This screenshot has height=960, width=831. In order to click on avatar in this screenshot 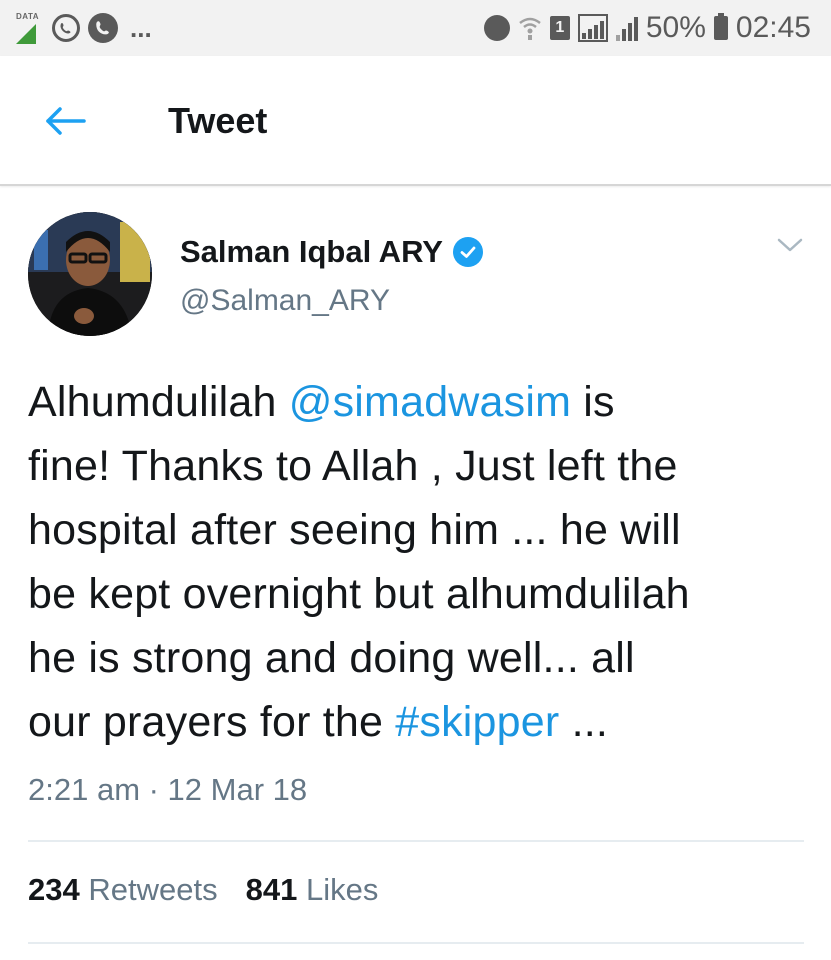, I will do `click(90, 274)`.